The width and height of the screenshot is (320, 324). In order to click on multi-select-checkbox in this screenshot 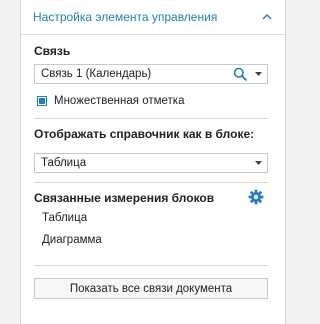, I will do `click(42, 101)`.